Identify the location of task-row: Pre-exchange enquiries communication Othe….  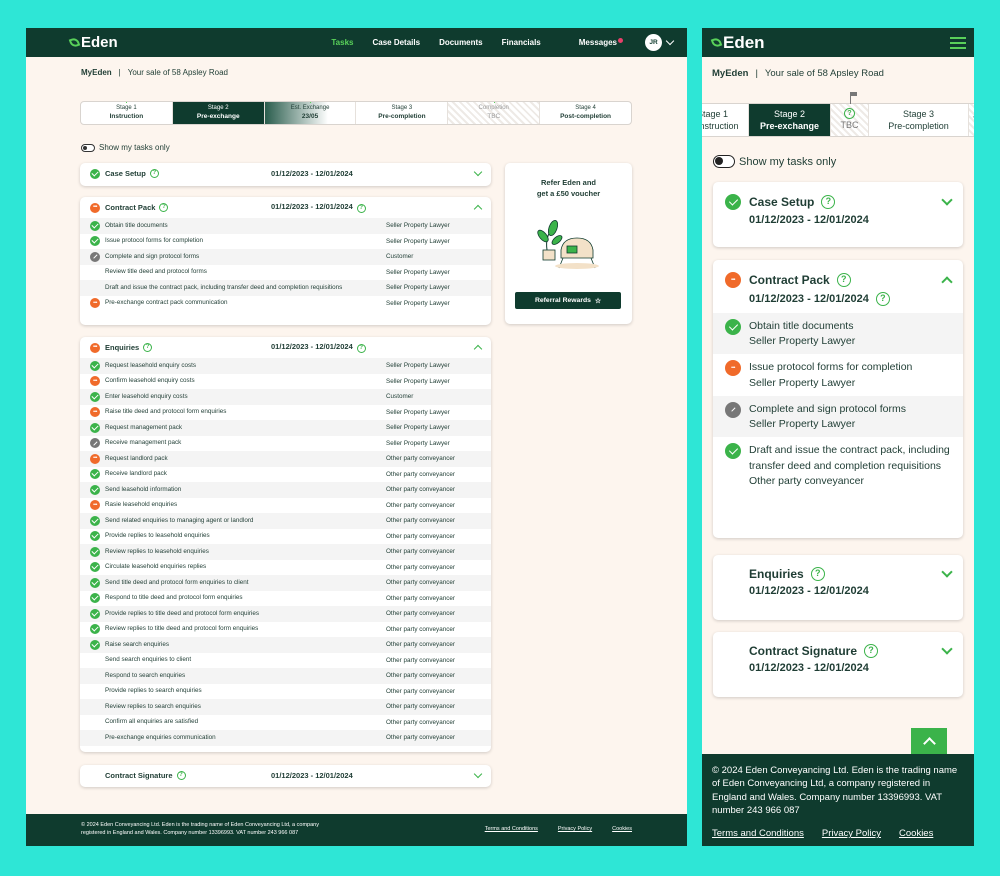
(285, 738).